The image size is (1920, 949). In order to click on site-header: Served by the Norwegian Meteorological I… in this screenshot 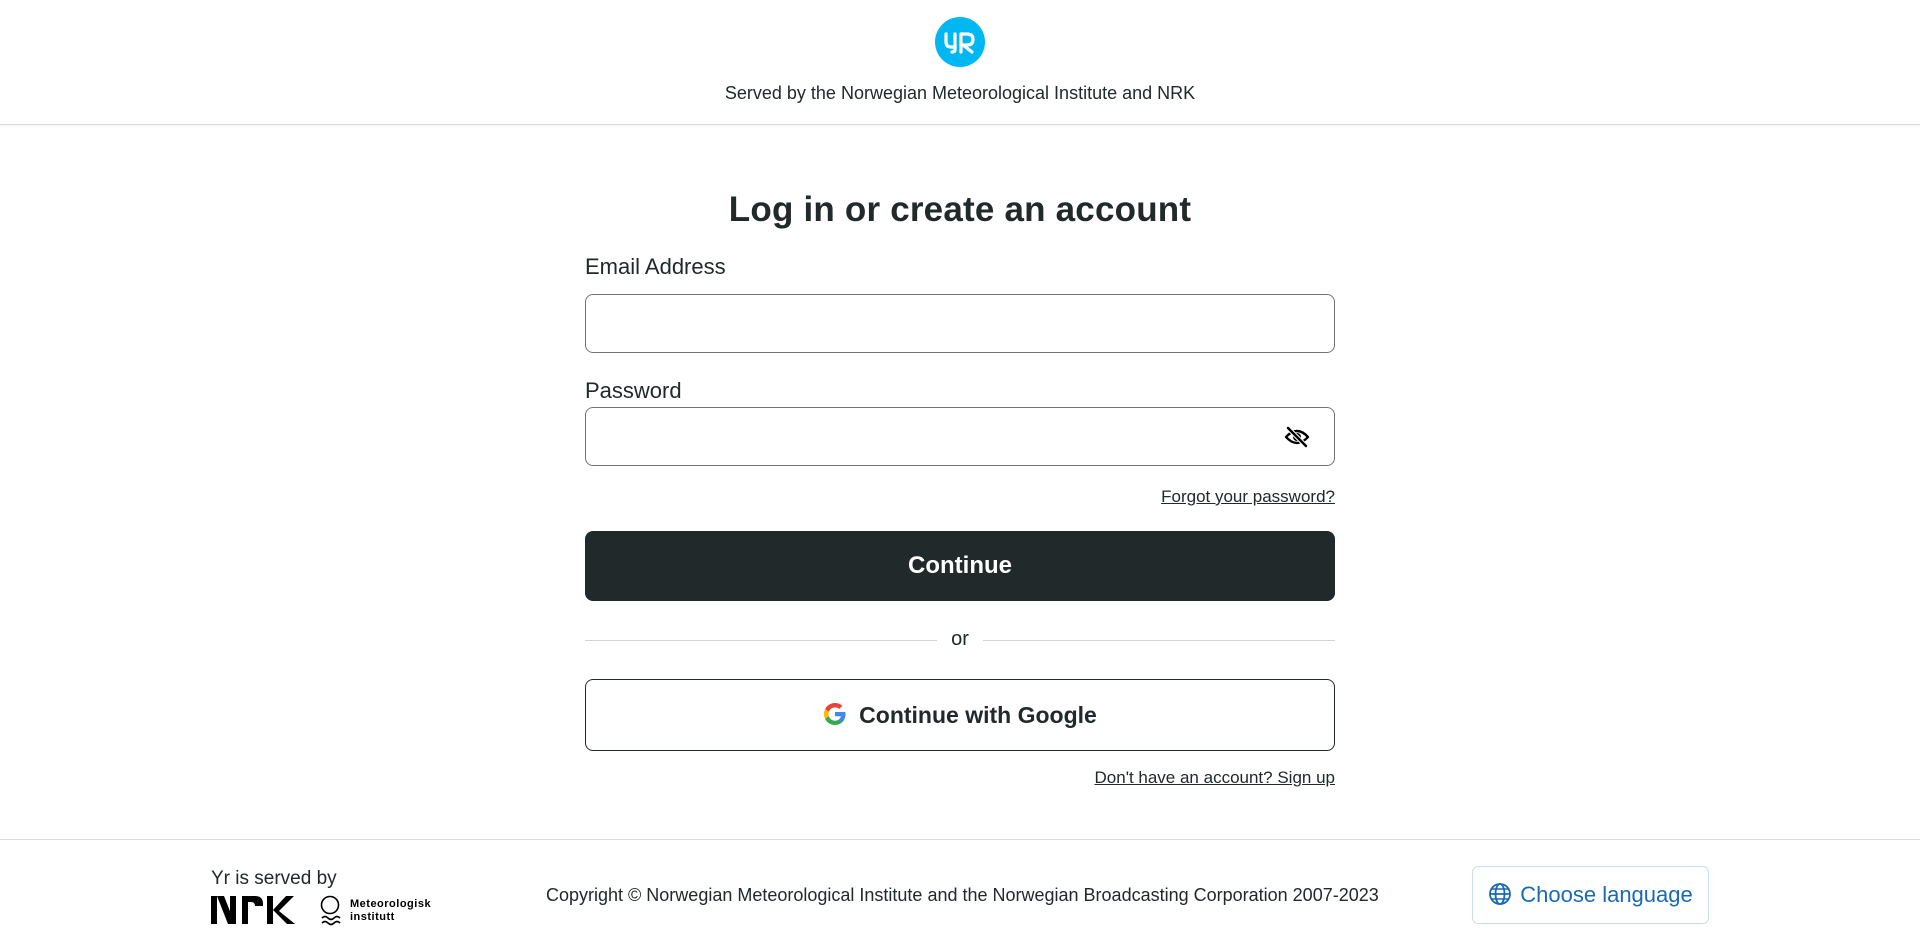, I will do `click(960, 62)`.